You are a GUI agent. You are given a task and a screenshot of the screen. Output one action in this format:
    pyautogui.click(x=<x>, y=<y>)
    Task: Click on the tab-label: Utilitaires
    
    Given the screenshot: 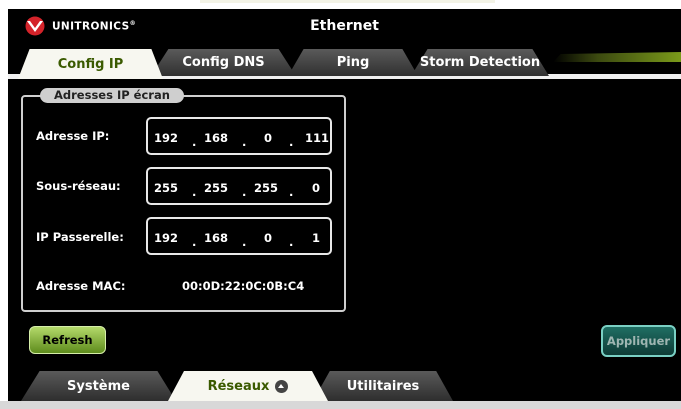 What is the action you would take?
    pyautogui.click(x=383, y=386)
    